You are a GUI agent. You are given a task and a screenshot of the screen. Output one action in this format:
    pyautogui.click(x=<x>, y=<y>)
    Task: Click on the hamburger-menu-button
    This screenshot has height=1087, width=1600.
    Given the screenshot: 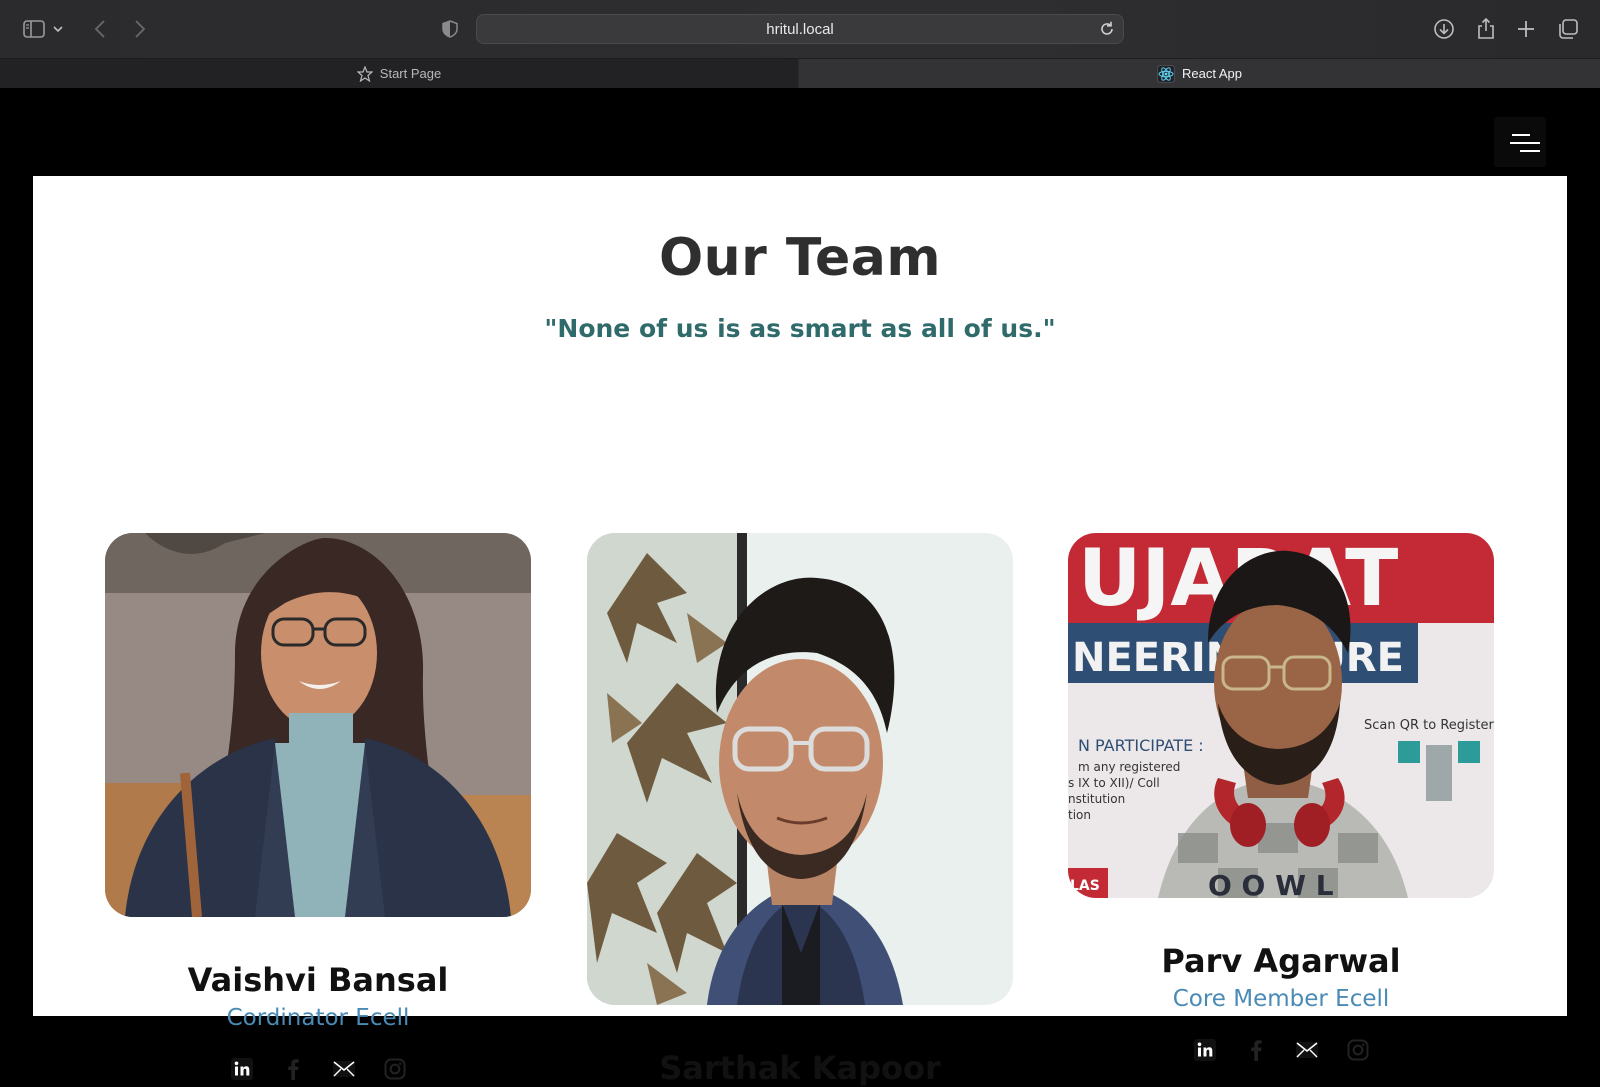 What is the action you would take?
    pyautogui.click(x=1520, y=142)
    